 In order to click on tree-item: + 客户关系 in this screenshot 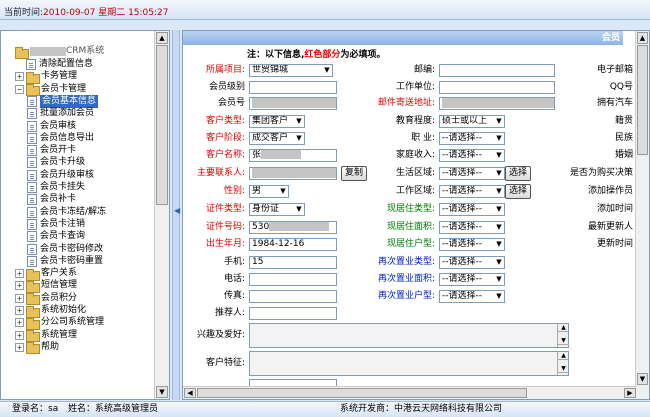, I will do `click(46, 274)`.